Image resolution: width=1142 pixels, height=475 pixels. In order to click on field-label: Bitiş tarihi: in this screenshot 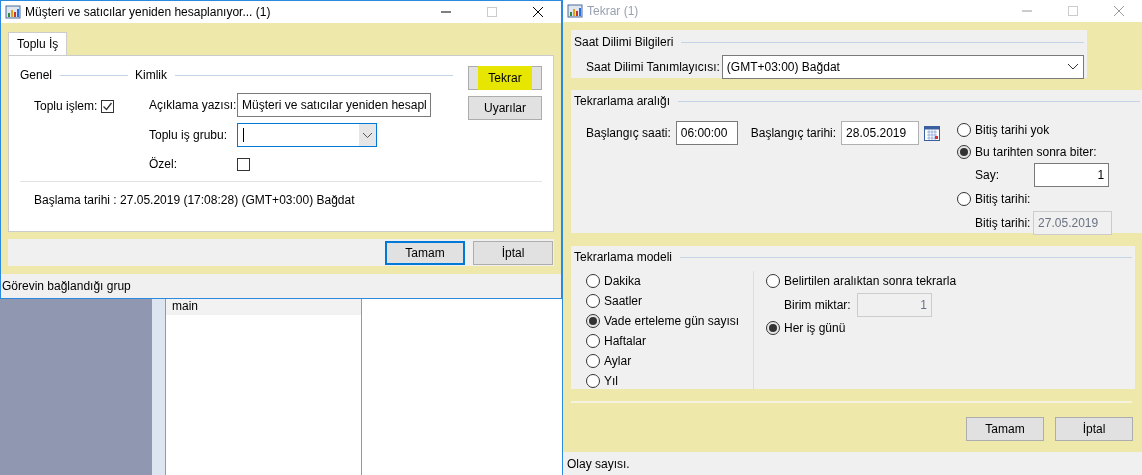, I will do `click(1003, 223)`.